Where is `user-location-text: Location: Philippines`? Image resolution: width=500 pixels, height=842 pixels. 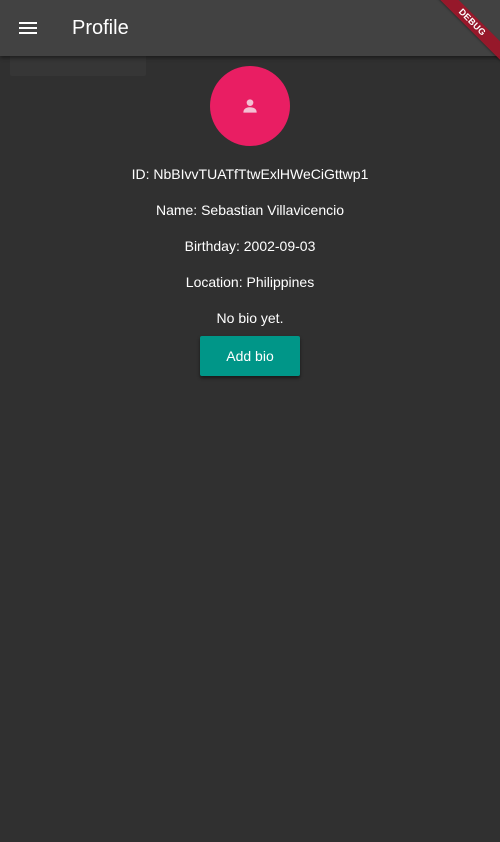 user-location-text: Location: Philippines is located at coordinates (250, 282).